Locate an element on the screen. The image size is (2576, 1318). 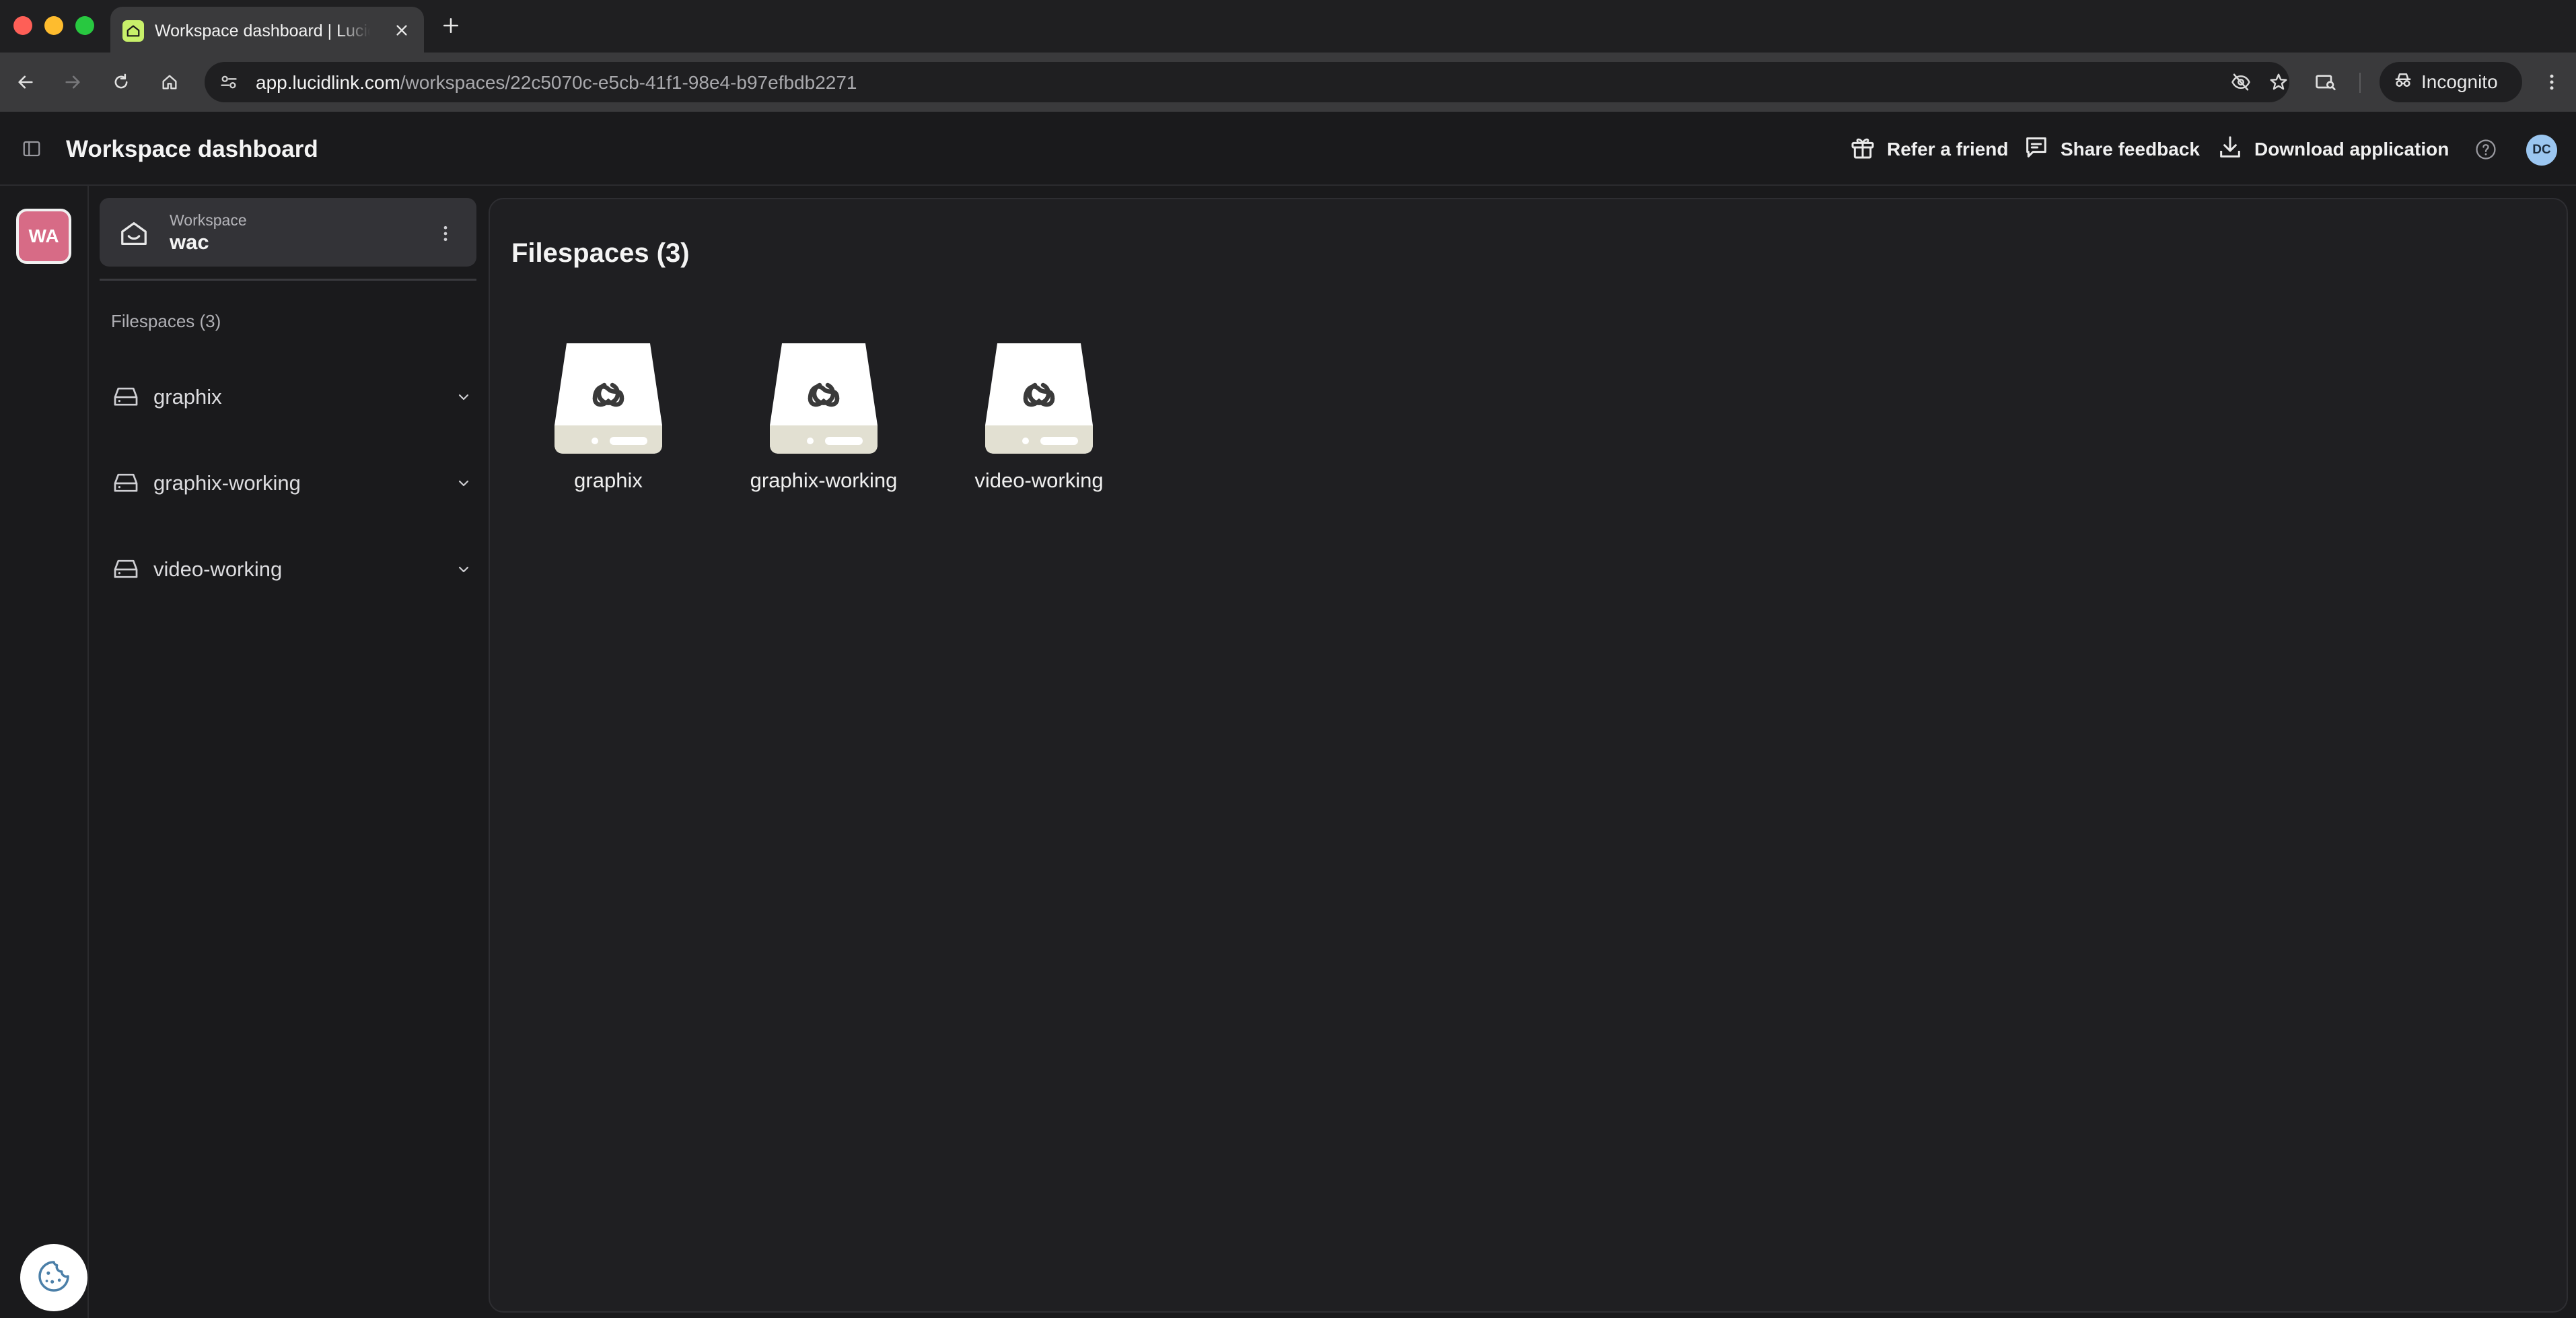
browser-tabstrip: Workspace dashboard | LucidLink is located at coordinates (1288, 26).